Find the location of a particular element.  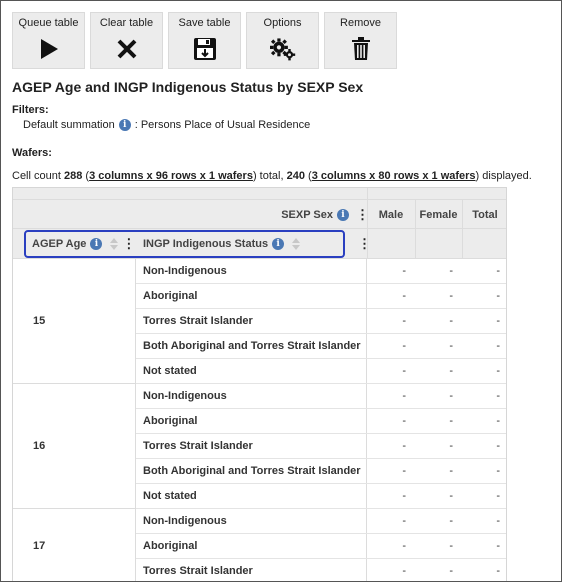

wafers-heading: Wafers: is located at coordinates (32, 153).